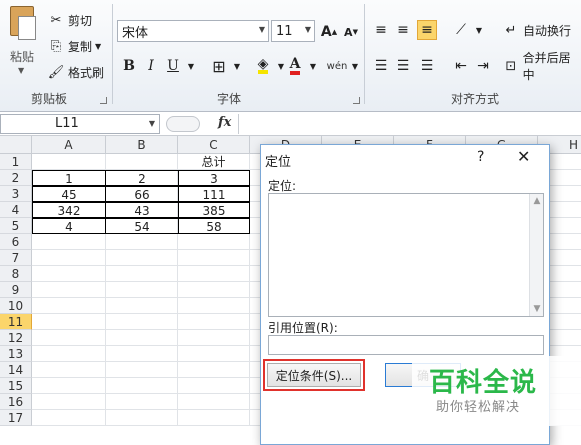  I want to click on formula-bar-resize-handle, so click(183, 124).